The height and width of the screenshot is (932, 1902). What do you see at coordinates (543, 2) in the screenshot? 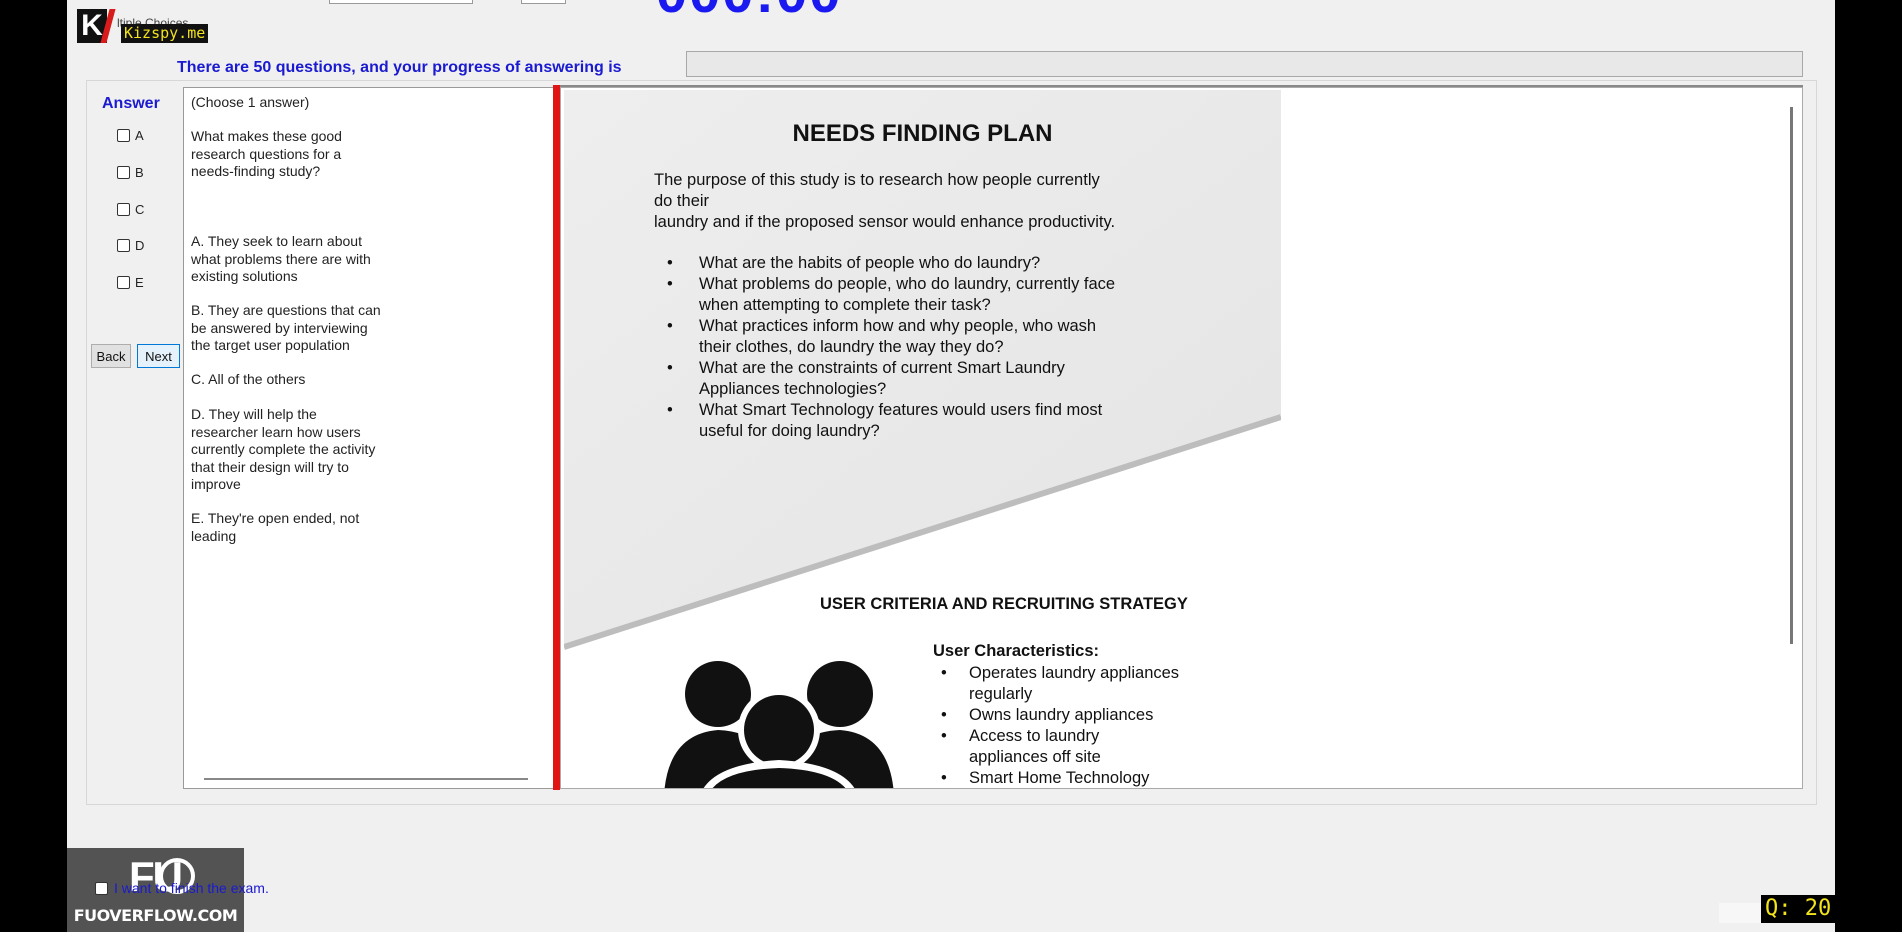
I see `top-small-box-clipped` at bounding box center [543, 2].